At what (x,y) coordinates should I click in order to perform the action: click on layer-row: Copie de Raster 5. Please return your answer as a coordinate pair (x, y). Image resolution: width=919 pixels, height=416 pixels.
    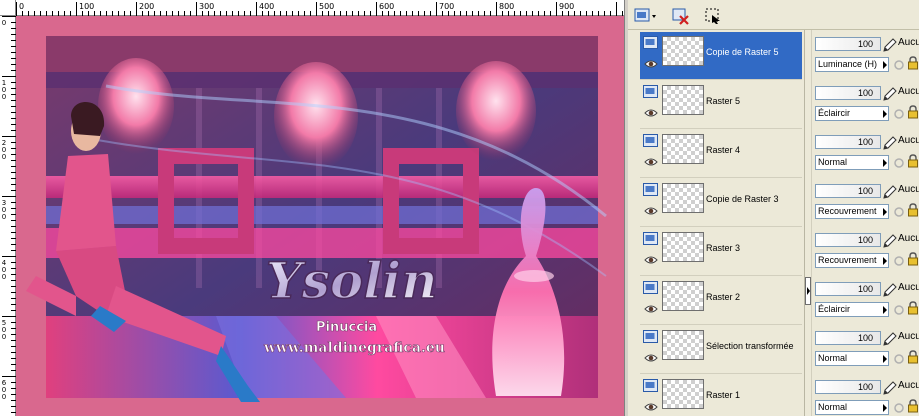
    Looking at the image, I should click on (721, 56).